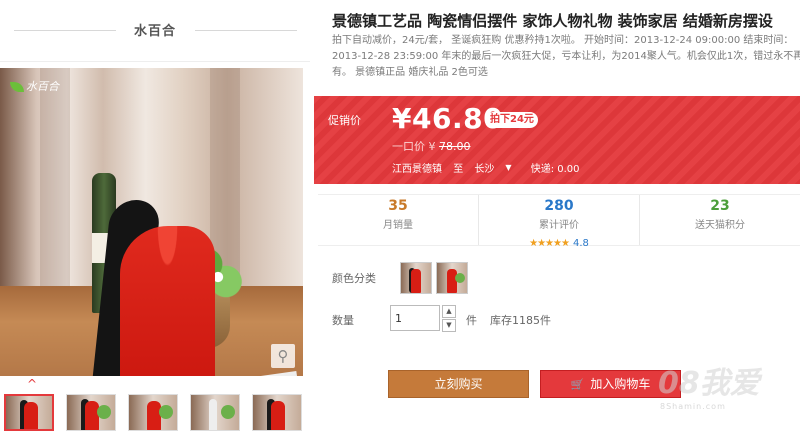 This screenshot has height=431, width=800. I want to click on stat-reviews: 280 累计评价 ★★★★★ 4.8, so click(559, 222).